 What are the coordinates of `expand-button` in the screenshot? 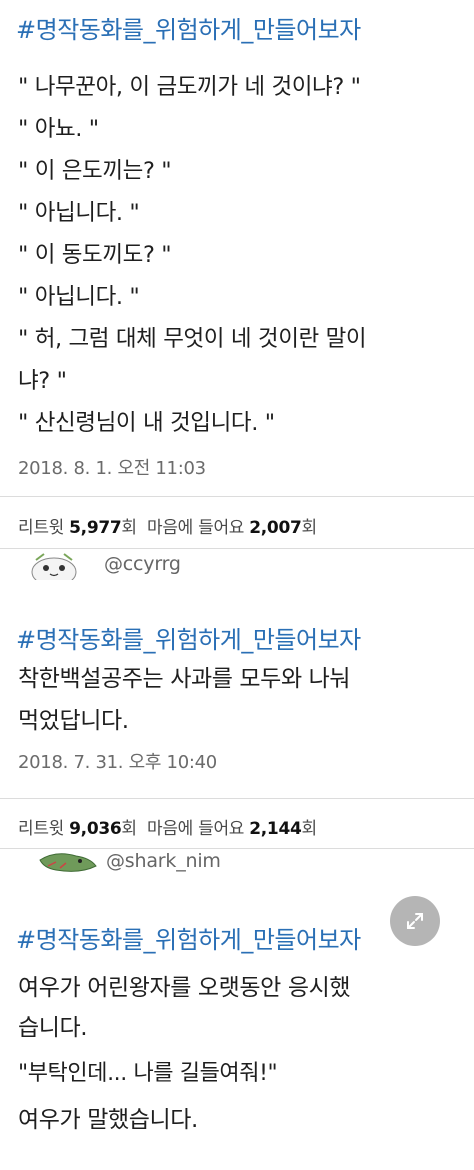 It's located at (415, 921).